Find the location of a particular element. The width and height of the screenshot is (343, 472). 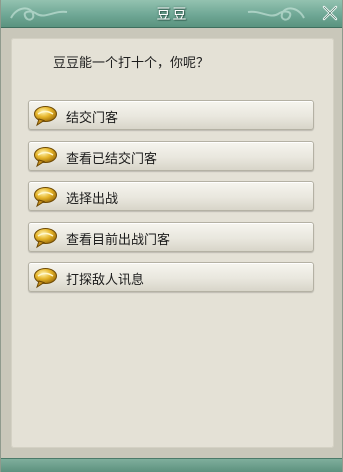

option-befriend-retainer: 结交门客 is located at coordinates (171, 115).